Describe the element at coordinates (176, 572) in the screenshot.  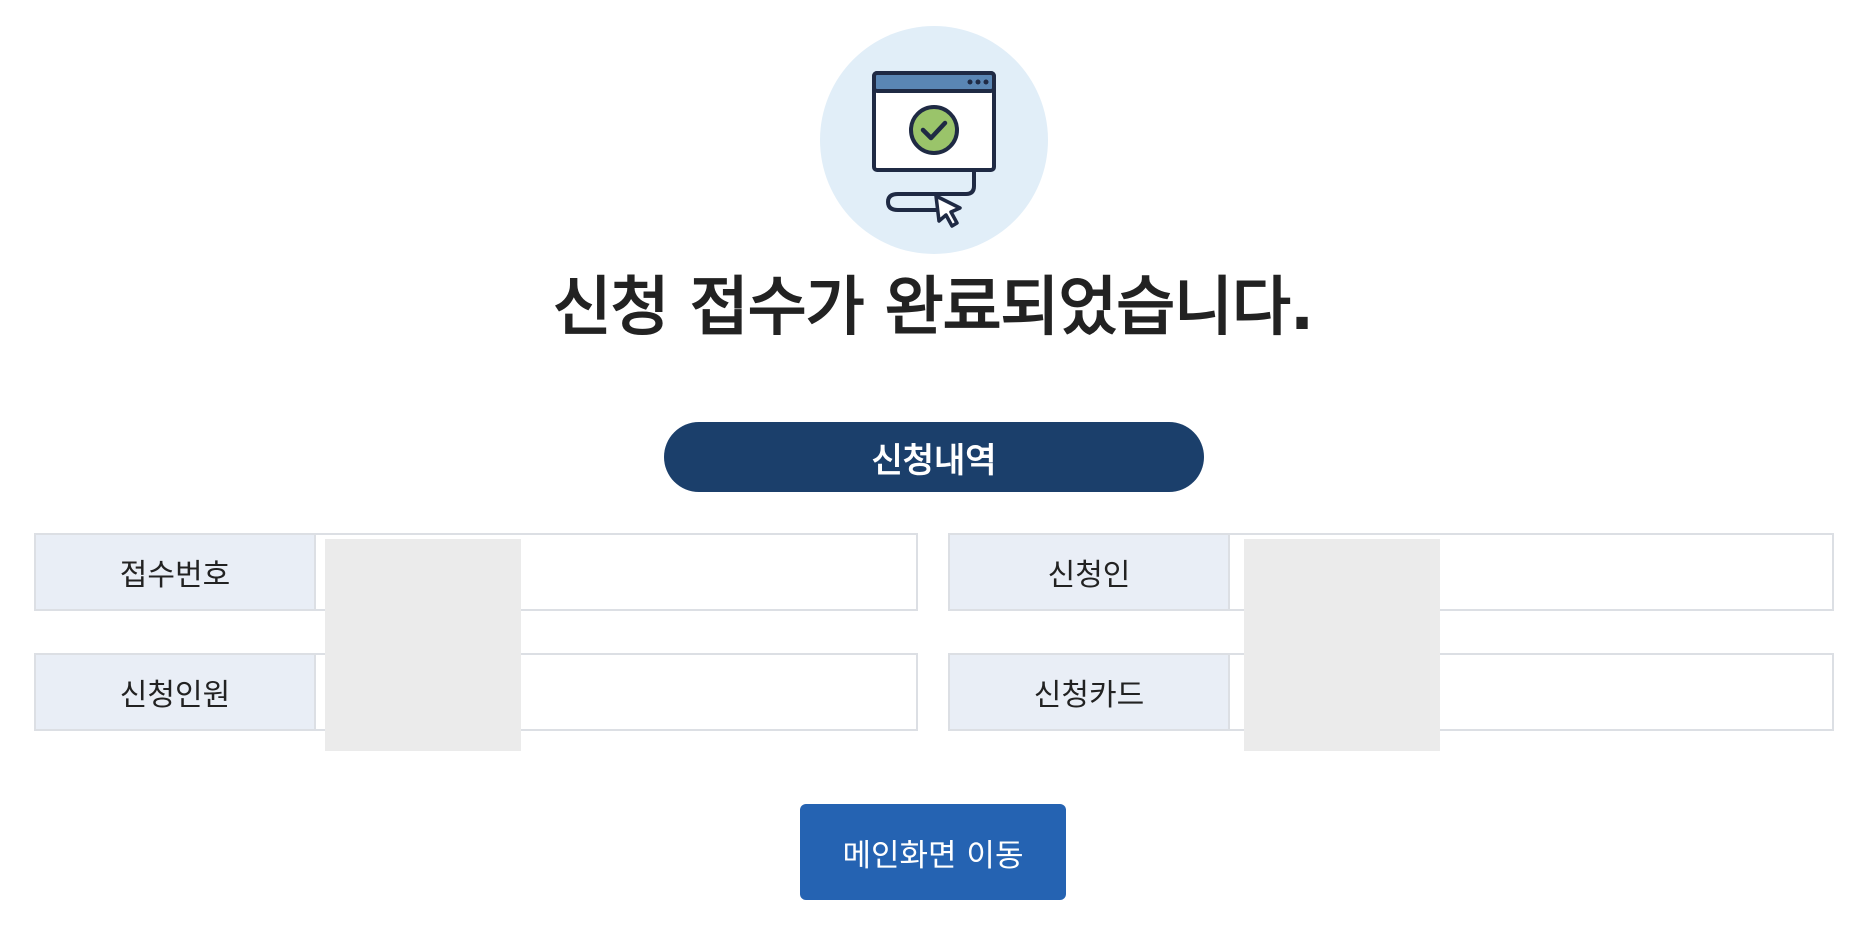
I see `field-label: 접수번호` at that location.